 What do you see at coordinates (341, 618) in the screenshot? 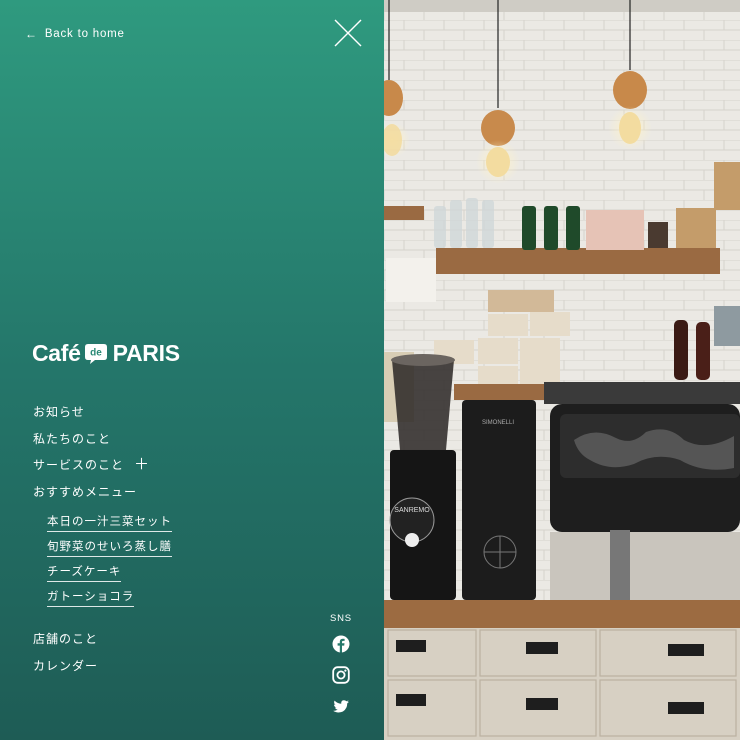
I see `sns-label: SNS` at bounding box center [341, 618].